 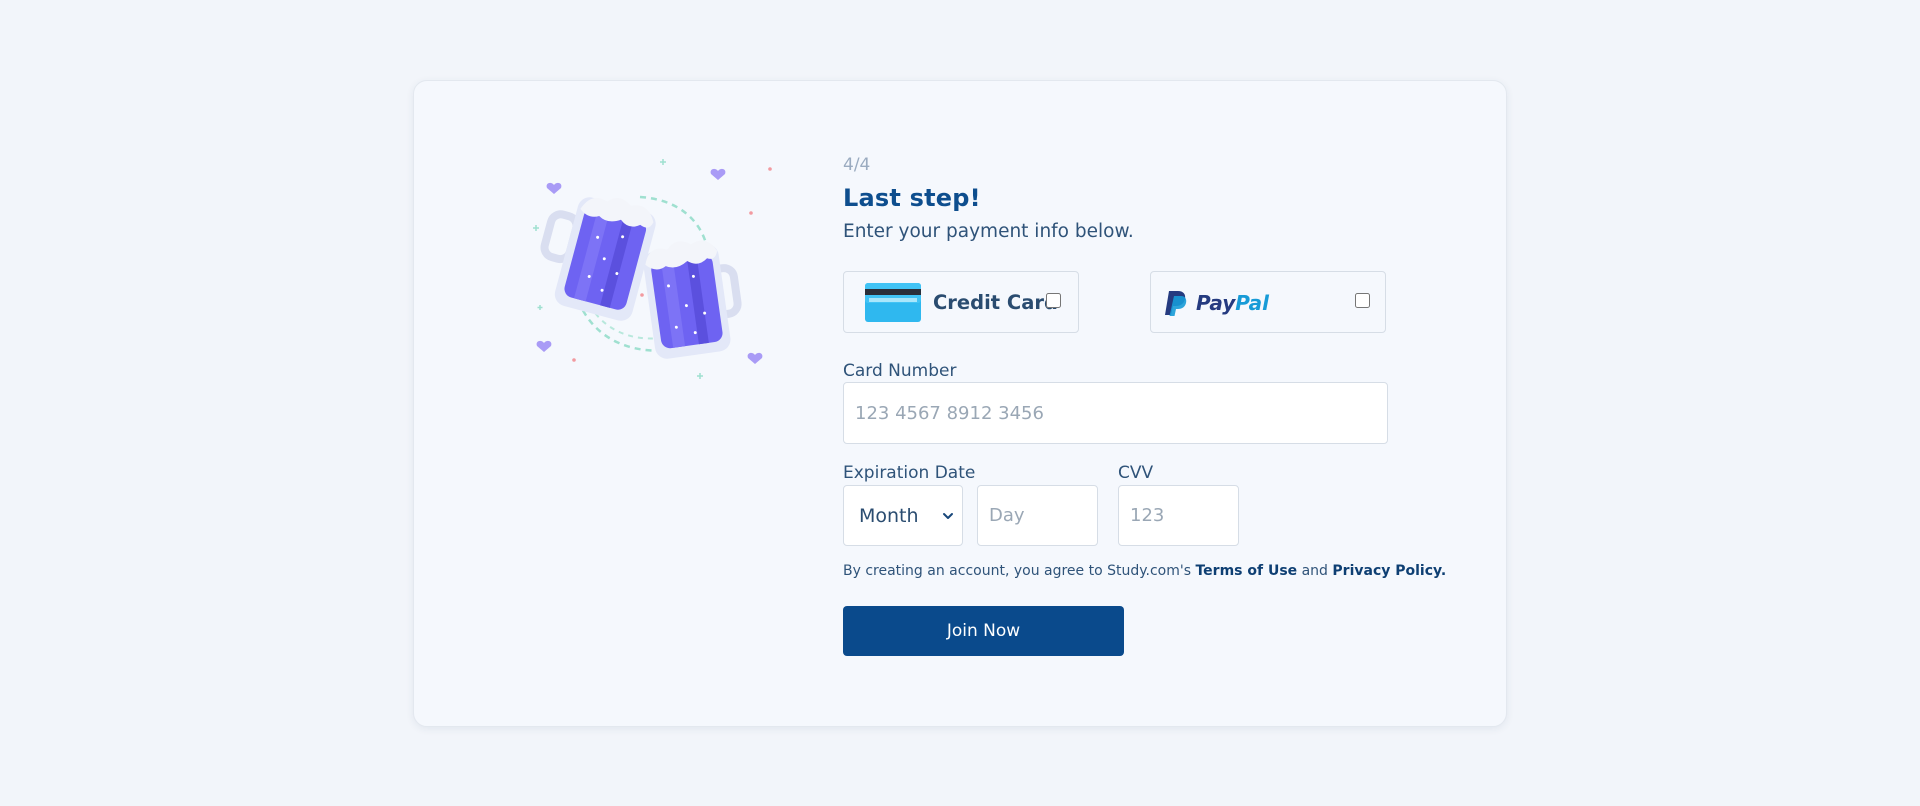 I want to click on beer-mugs-cheers-illustration, so click(x=652, y=269).